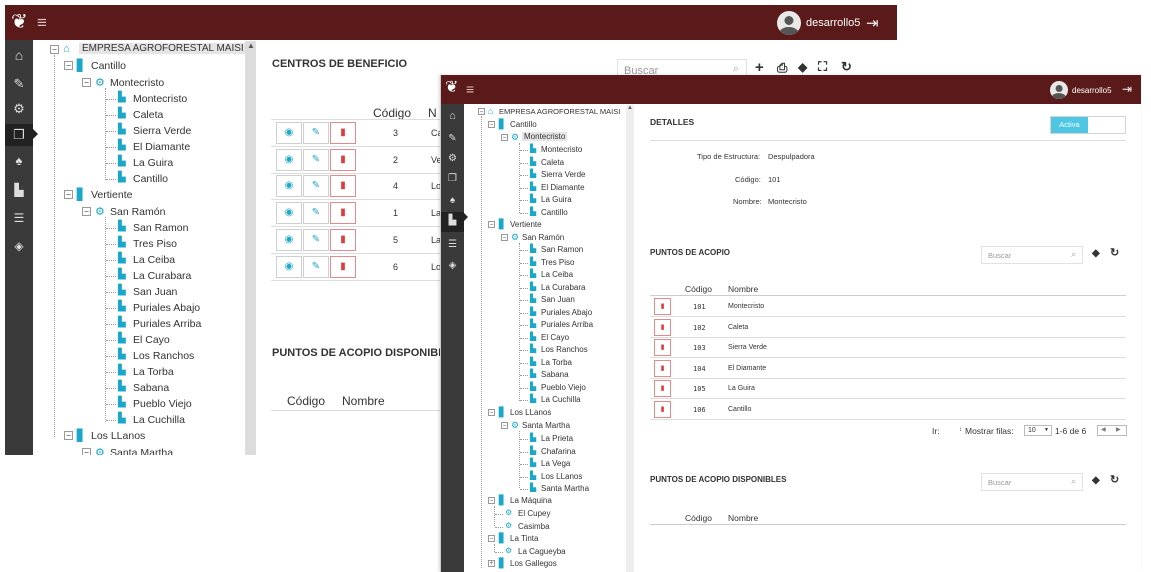  What do you see at coordinates (1088, 125) in the screenshot?
I see `activa-toggle: Activa` at bounding box center [1088, 125].